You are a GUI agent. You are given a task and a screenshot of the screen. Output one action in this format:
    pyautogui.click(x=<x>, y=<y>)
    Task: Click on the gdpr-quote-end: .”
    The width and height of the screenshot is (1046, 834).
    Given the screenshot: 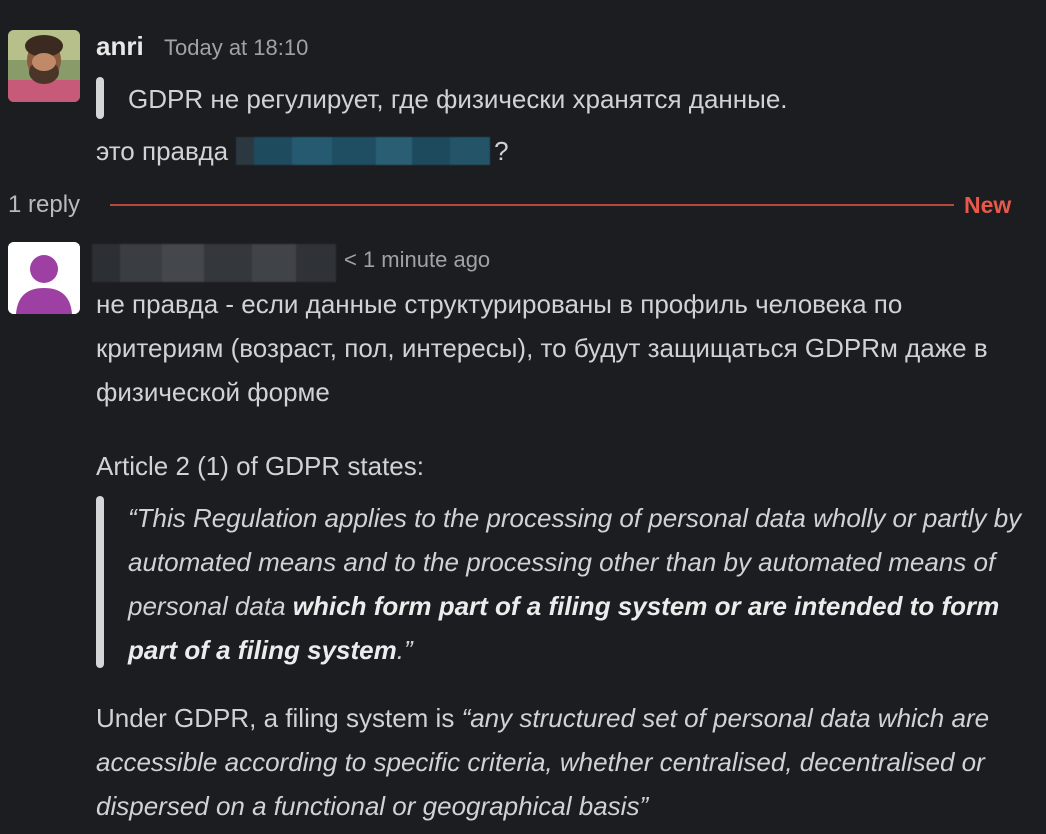 What is the action you would take?
    pyautogui.click(x=404, y=650)
    